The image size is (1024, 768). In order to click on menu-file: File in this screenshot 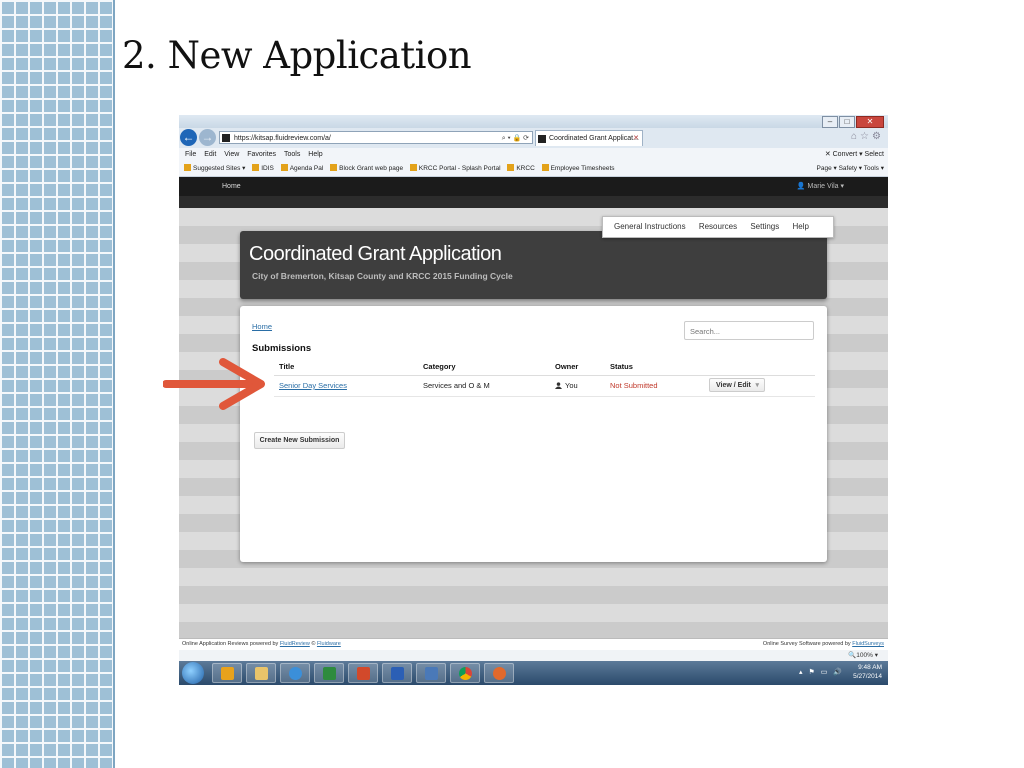, I will do `click(190, 154)`.